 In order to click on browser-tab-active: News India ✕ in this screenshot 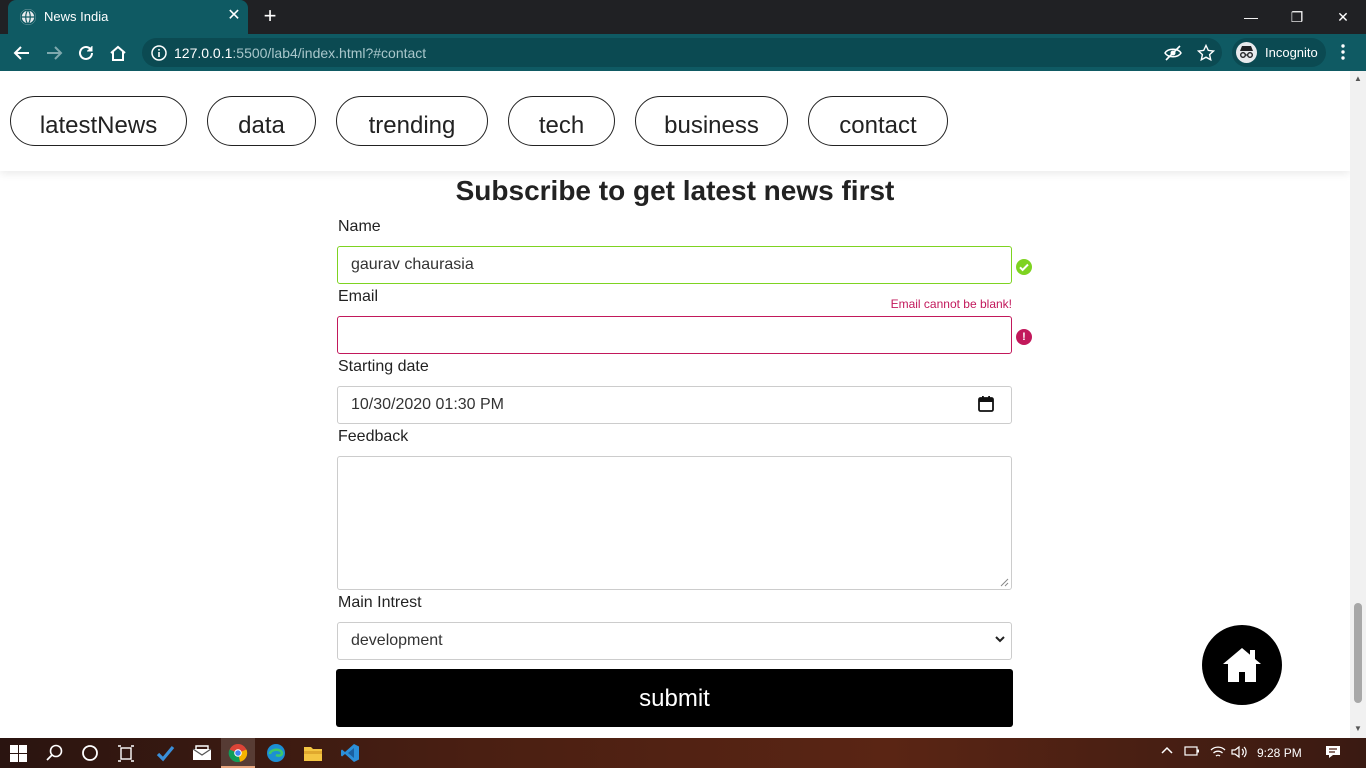, I will do `click(128, 17)`.